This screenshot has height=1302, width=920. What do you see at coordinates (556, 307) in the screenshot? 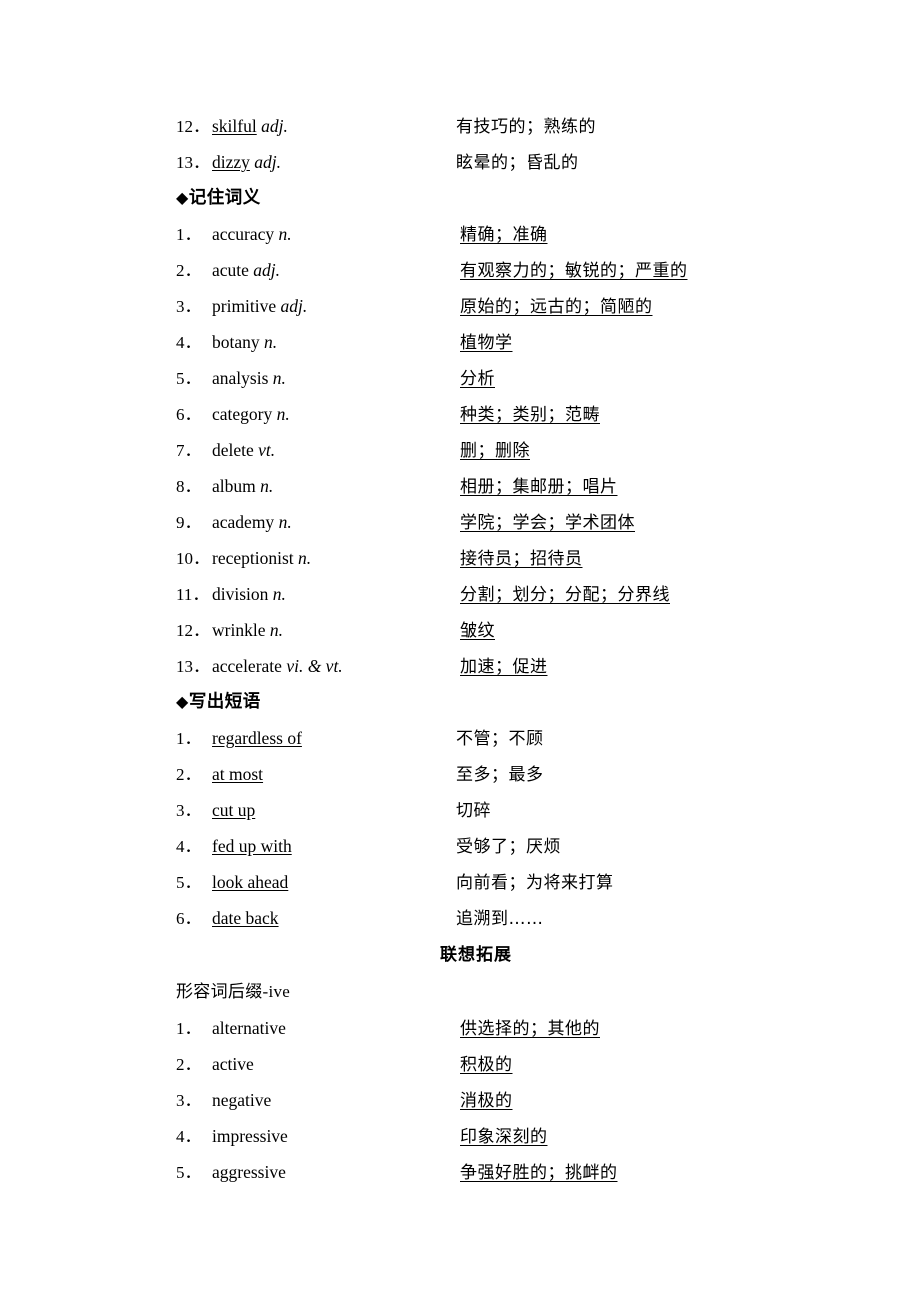
I see `vocab-answer: 原始的；远古的；简陋的` at bounding box center [556, 307].